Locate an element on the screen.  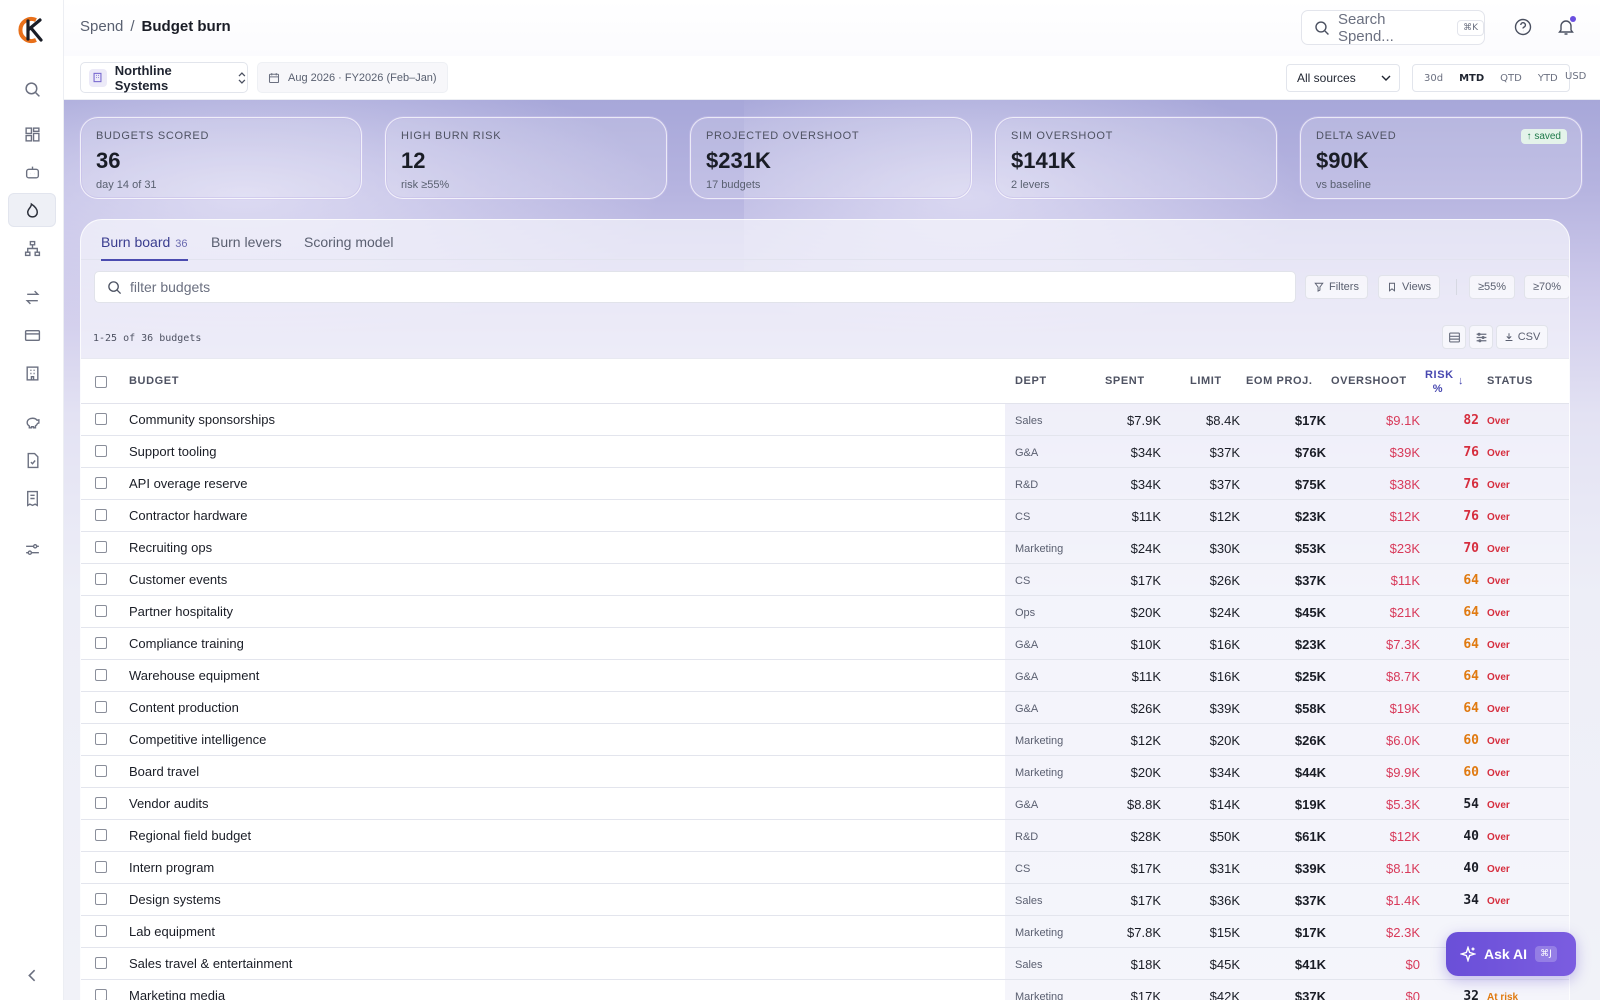
global-search-input: Search Spend... ⌘K is located at coordinates (1393, 27).